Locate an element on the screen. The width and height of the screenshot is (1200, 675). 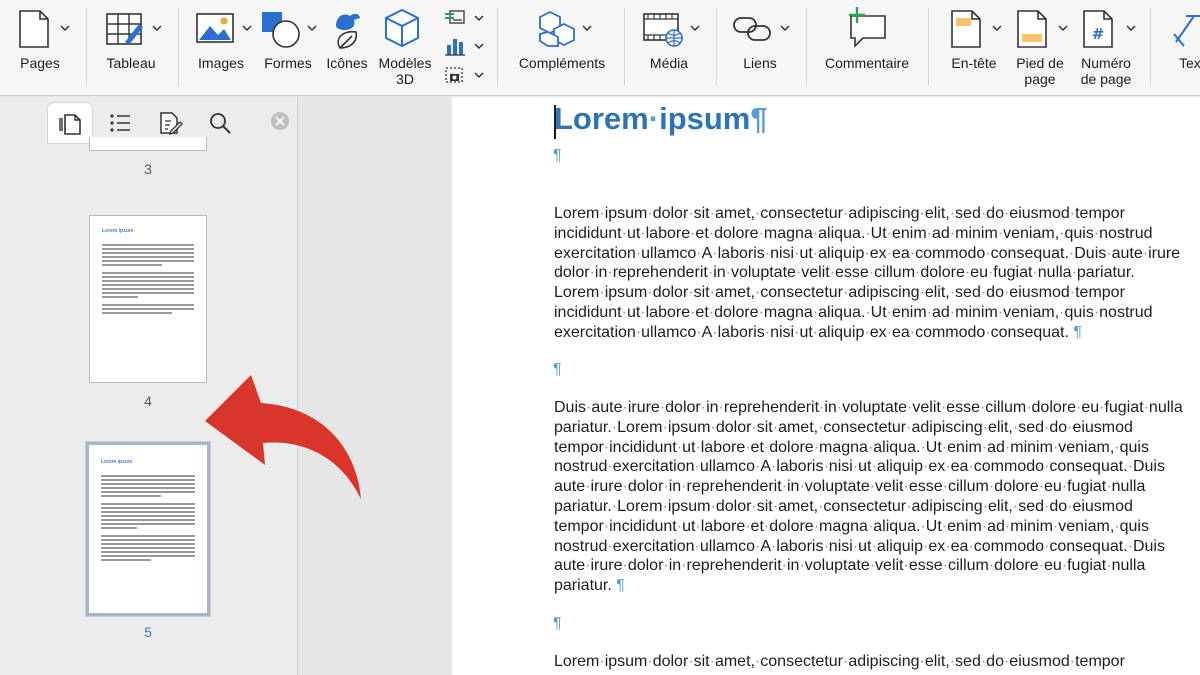
addins-button: Compléments is located at coordinates (562, 47).